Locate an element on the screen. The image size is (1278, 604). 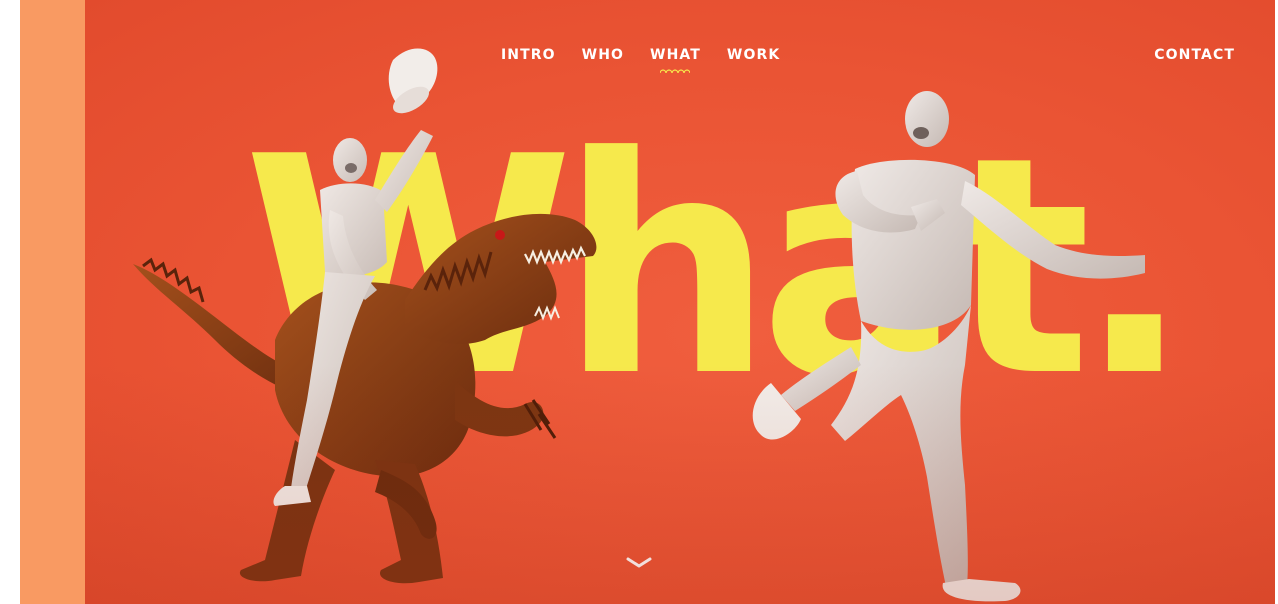
top-navigation: INTRO WHO WHAT WORK CONTACT is located at coordinates (680, 58).